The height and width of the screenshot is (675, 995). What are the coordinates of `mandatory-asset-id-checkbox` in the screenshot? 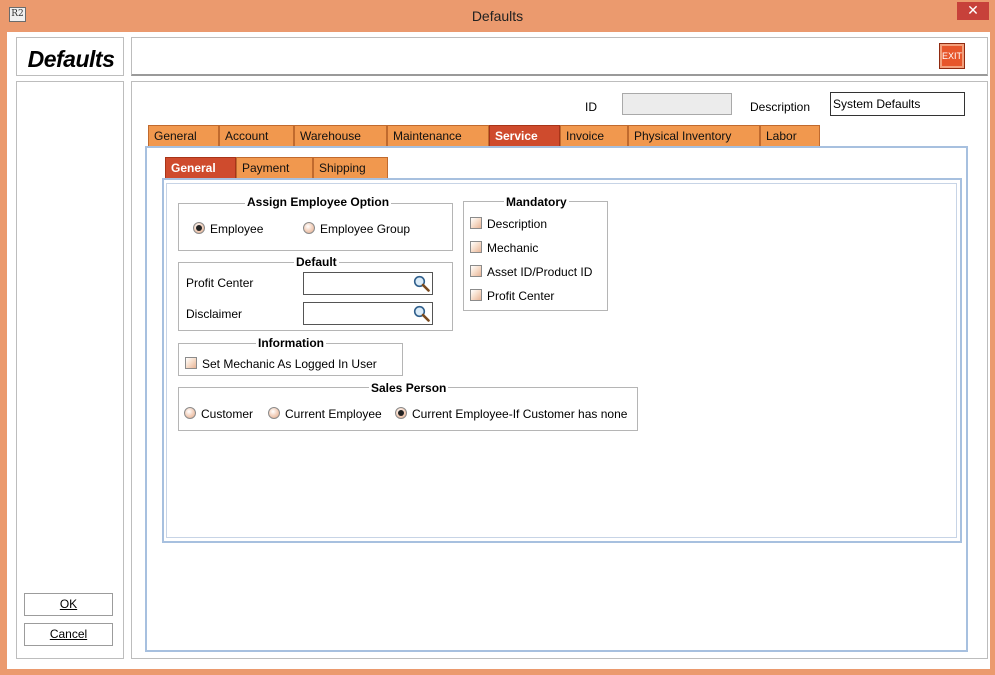 It's located at (476, 271).